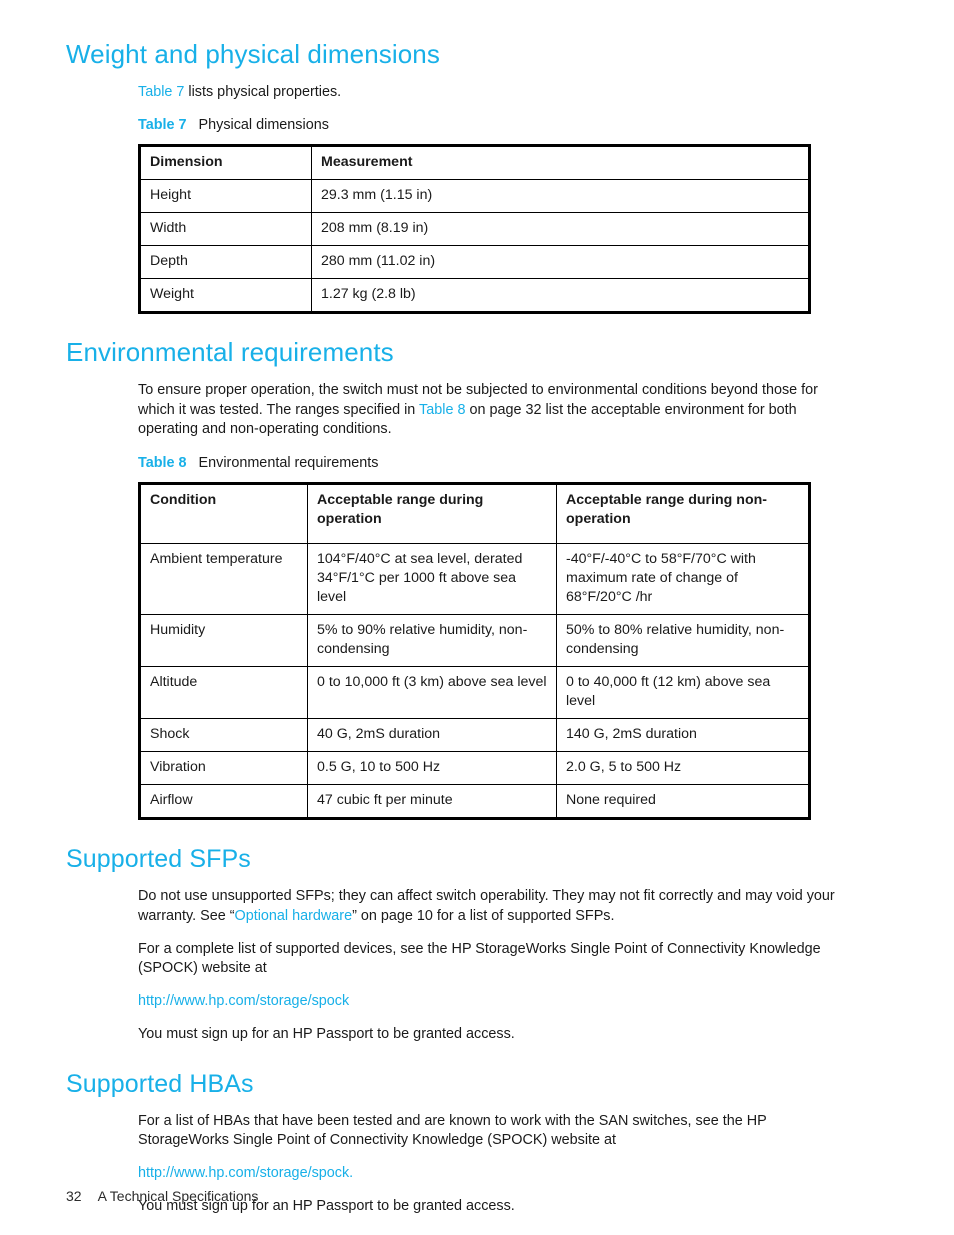 The width and height of the screenshot is (954, 1235). Describe the element at coordinates (74, 1195) in the screenshot. I see `footer-page-number: 32` at that location.